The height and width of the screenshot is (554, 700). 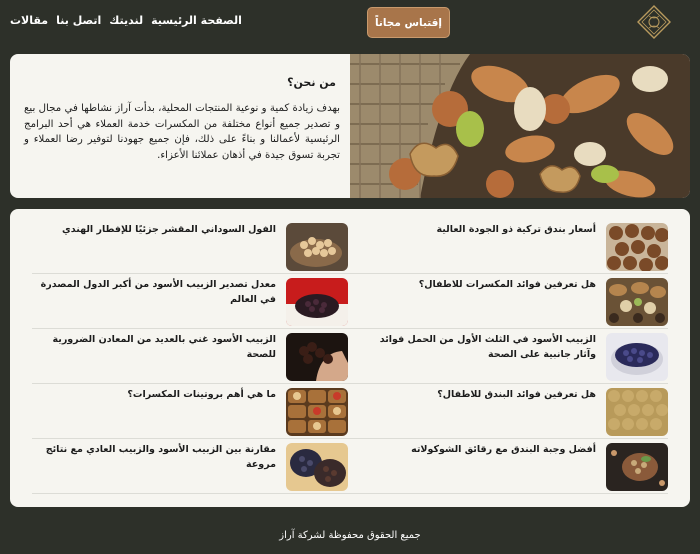 What do you see at coordinates (654, 22) in the screenshot?
I see `araz-logo-icon` at bounding box center [654, 22].